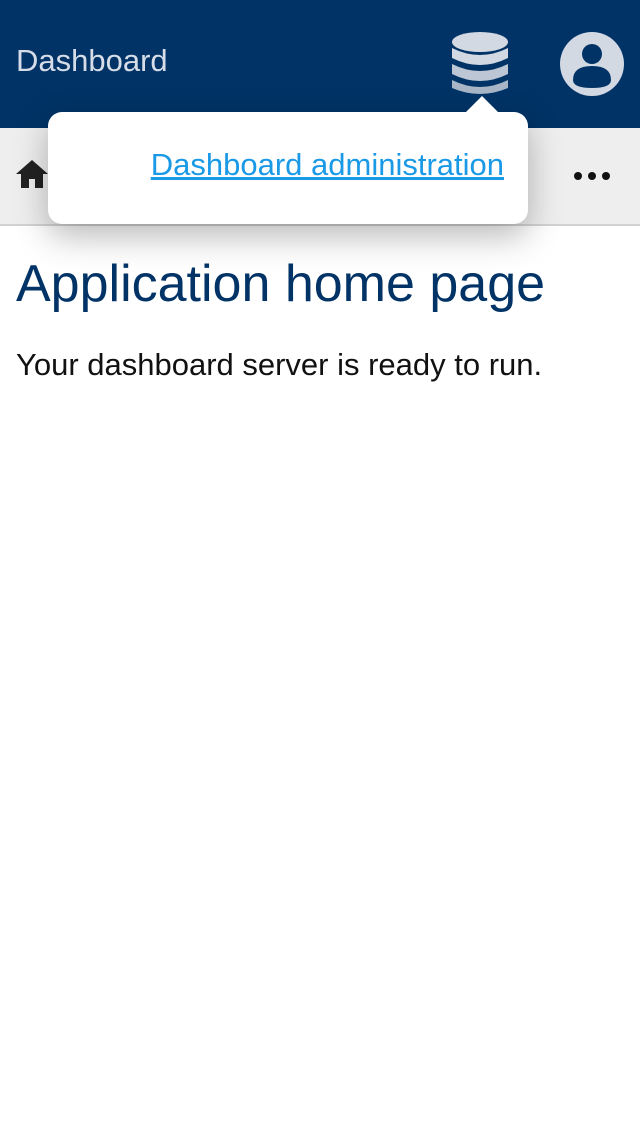 The image size is (640, 1136). Describe the element at coordinates (279, 364) in the screenshot. I see `page-description: Your dashboard server is ready to run.` at that location.